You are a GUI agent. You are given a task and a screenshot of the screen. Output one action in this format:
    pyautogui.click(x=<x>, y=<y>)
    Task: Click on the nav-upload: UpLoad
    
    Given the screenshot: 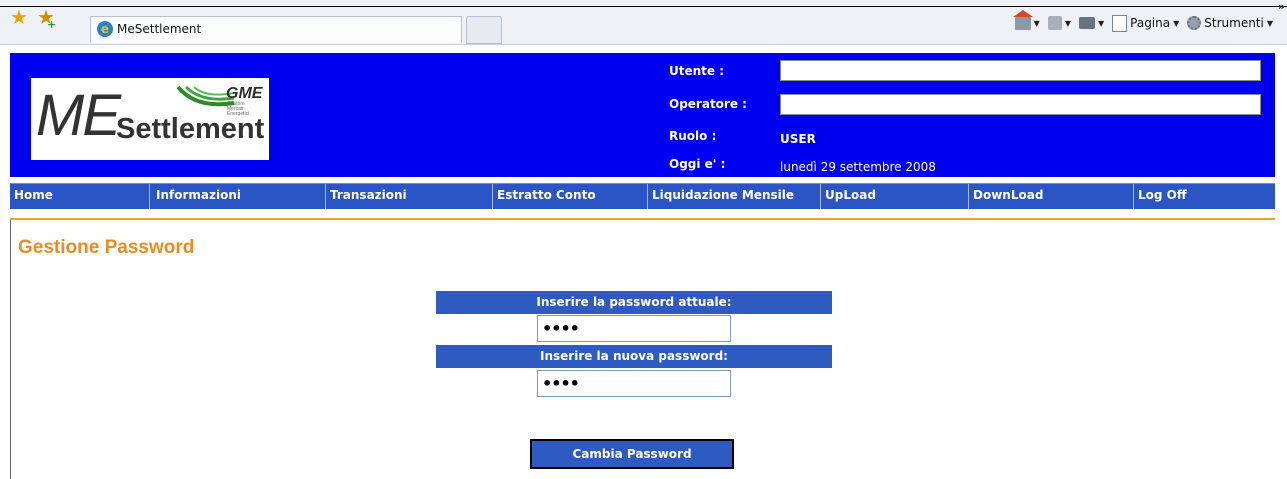 What is the action you would take?
    pyautogui.click(x=895, y=196)
    